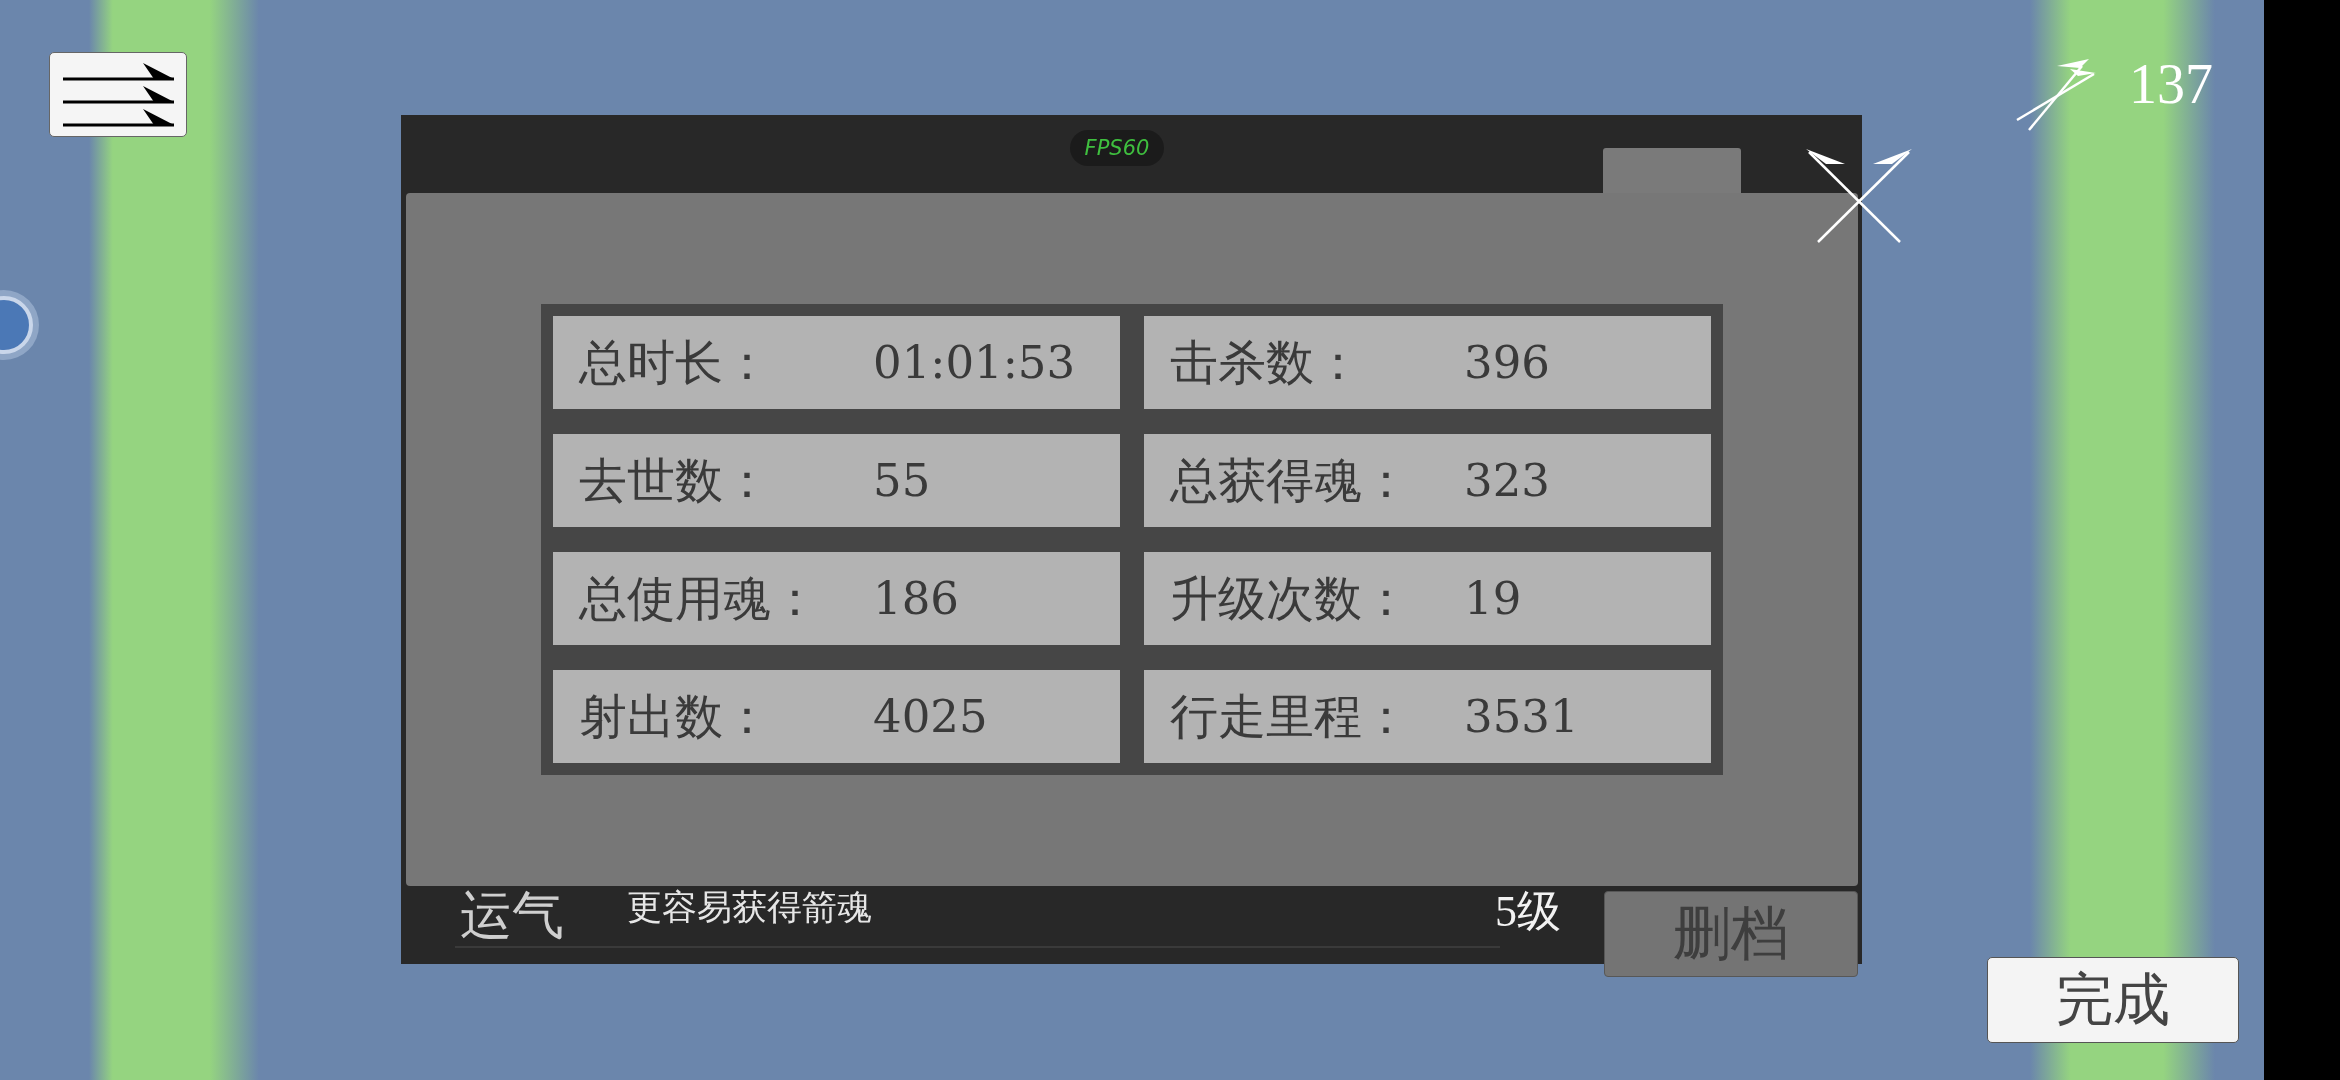 This screenshot has width=2340, height=1080. I want to click on stat-value: 3531, so click(1521, 716).